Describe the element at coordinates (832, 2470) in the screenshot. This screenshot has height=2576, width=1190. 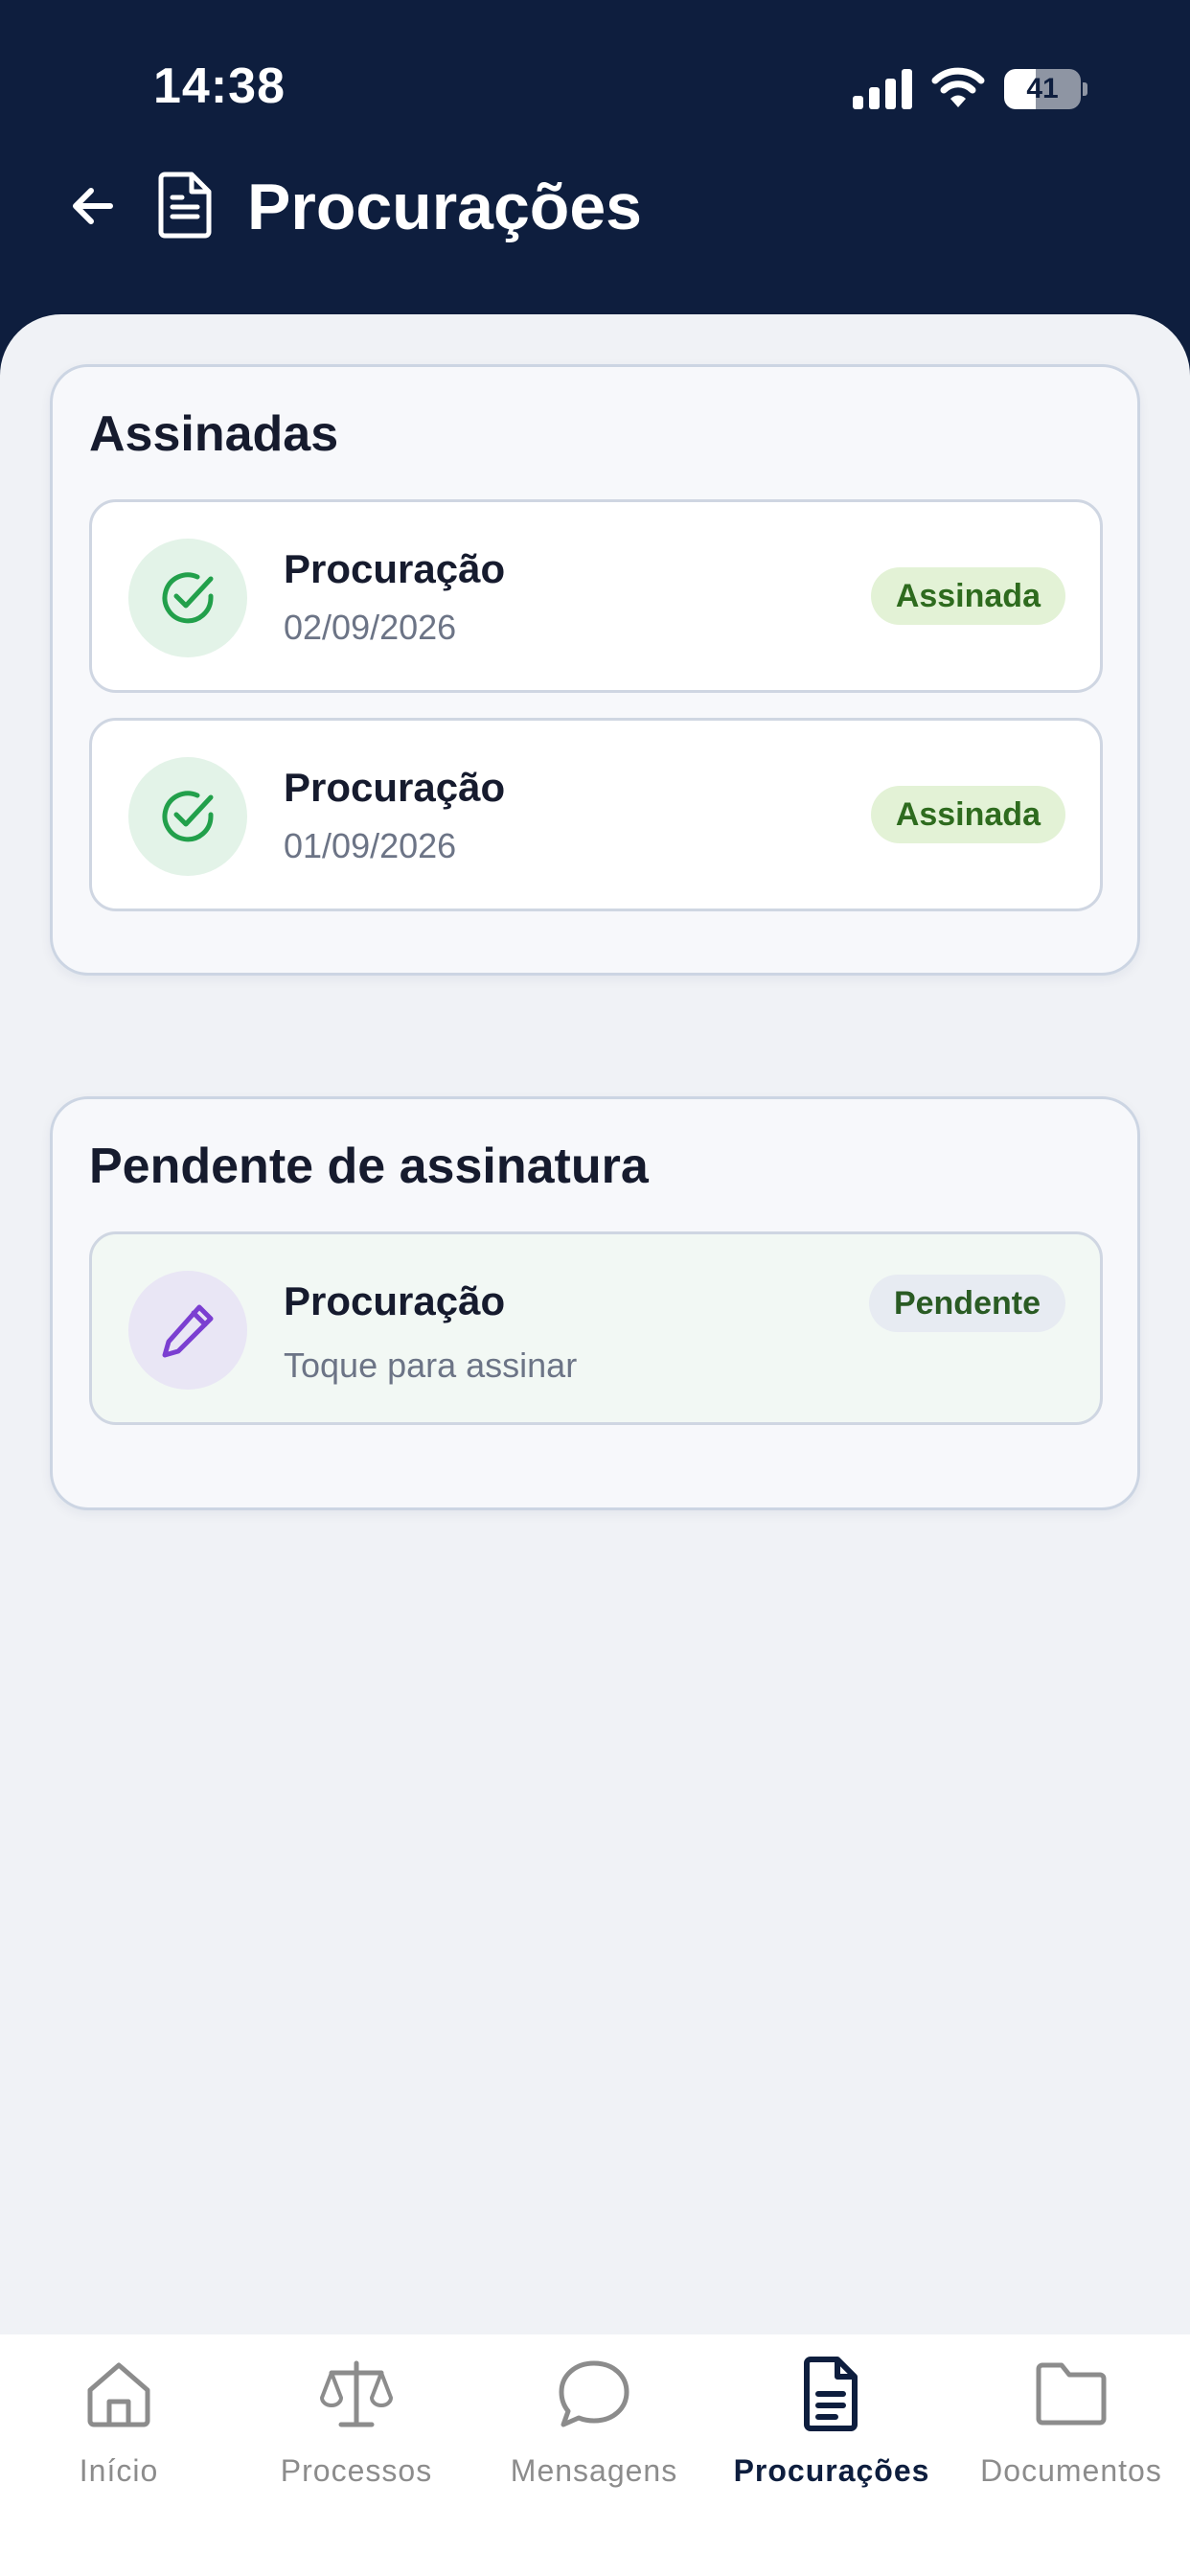
I see `tab-label: Procurações` at that location.